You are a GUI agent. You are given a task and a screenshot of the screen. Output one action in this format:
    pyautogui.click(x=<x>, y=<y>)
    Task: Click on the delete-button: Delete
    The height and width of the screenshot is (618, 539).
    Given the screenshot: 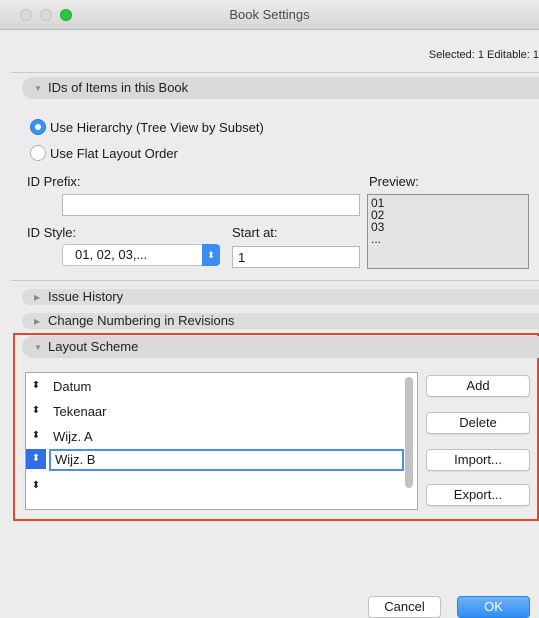 What is the action you would take?
    pyautogui.click(x=478, y=423)
    